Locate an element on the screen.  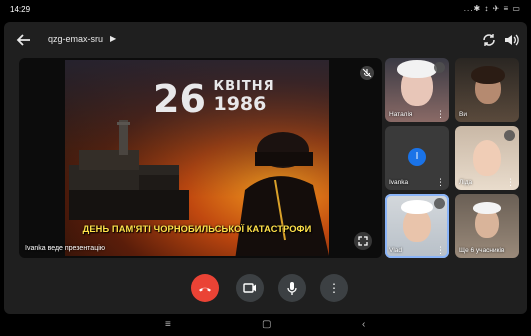
participant-tile: I Ivanka ⋮ is located at coordinates (417, 158).